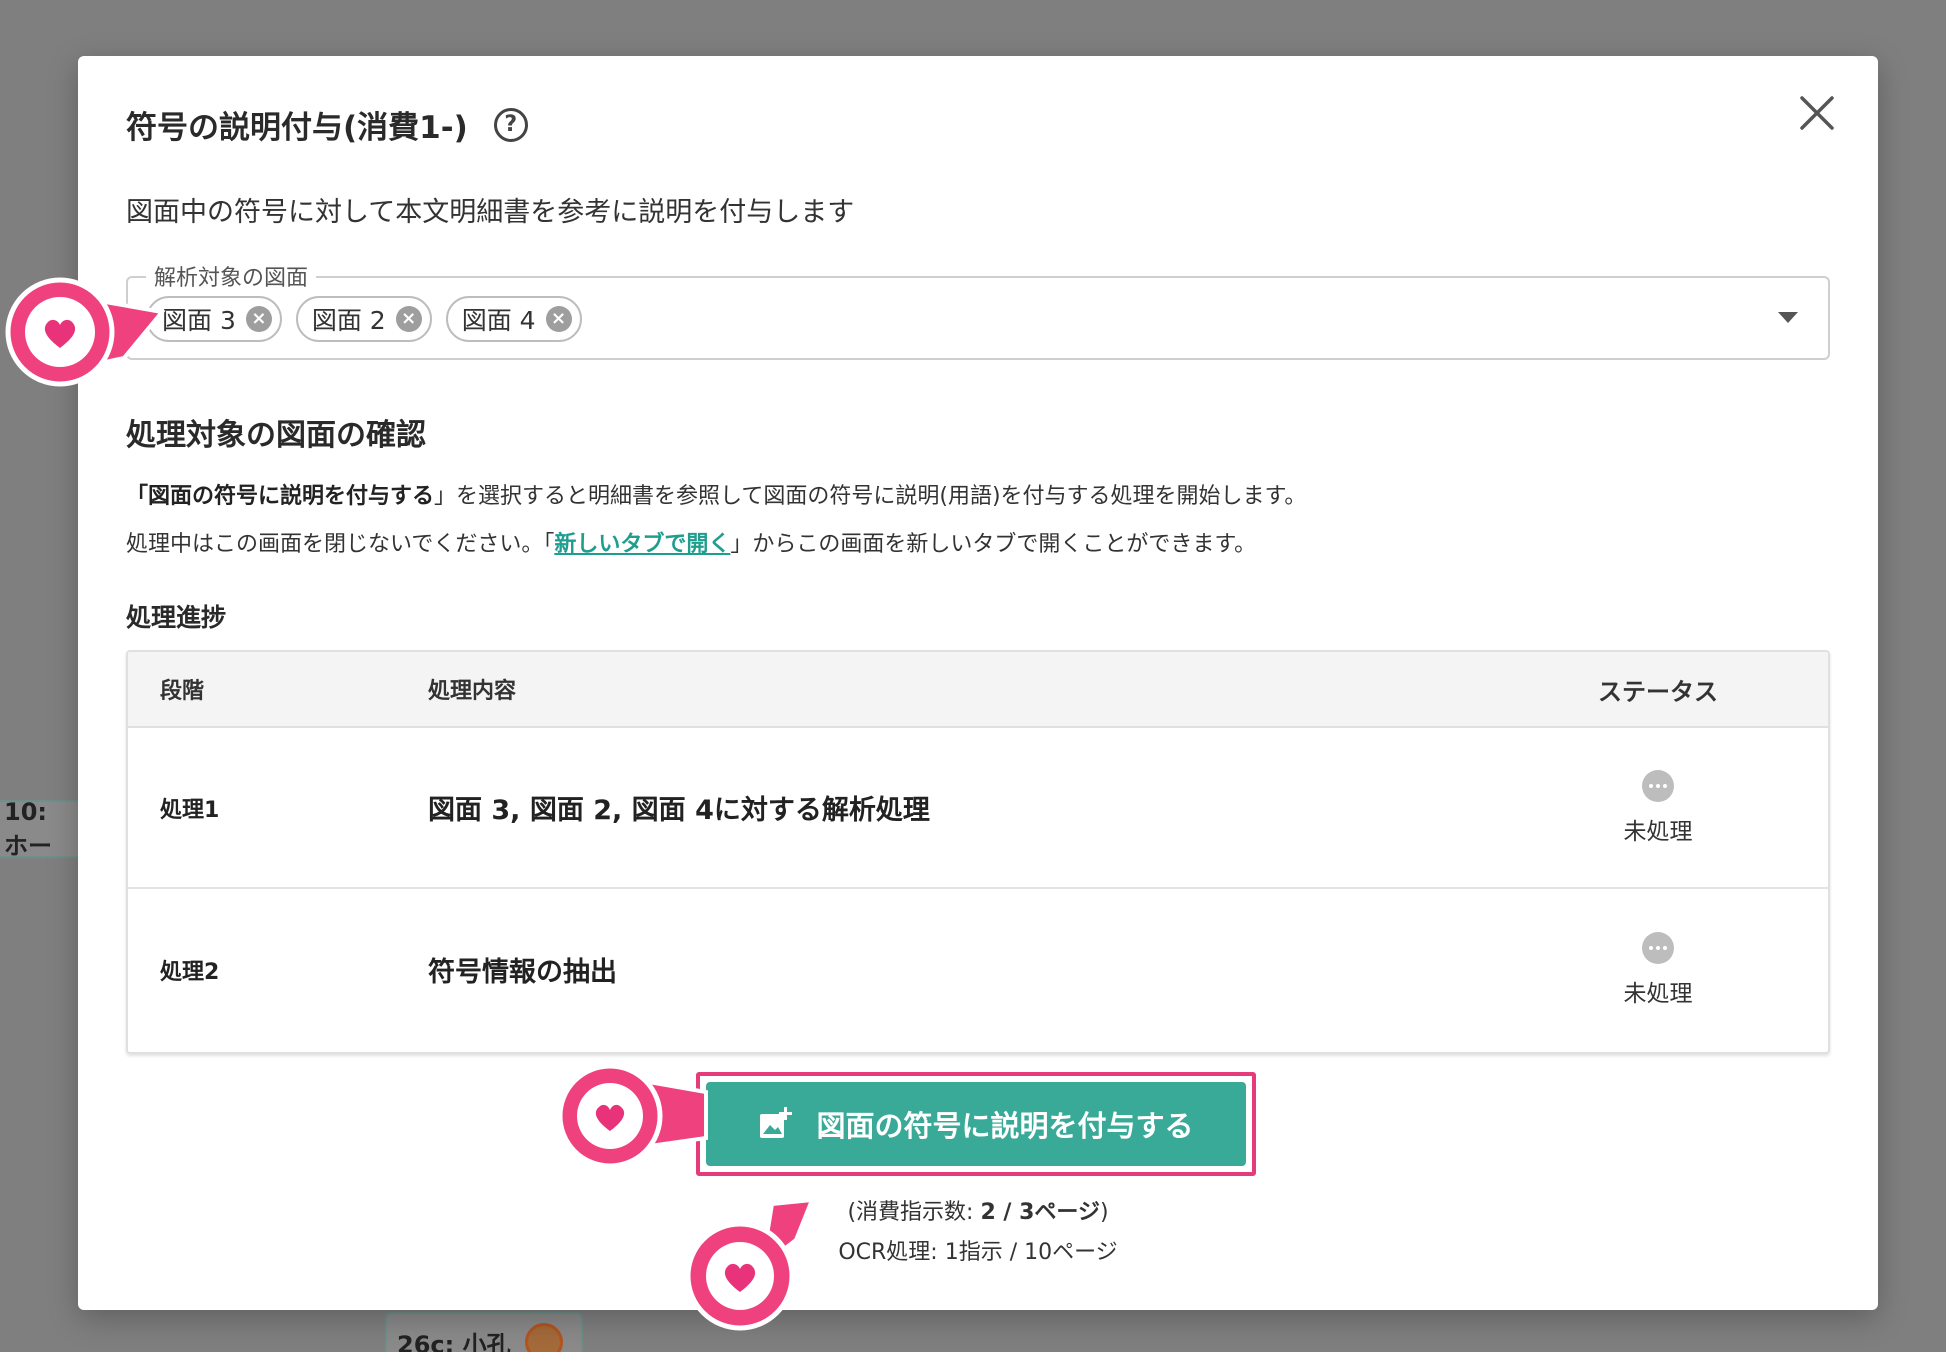 The image size is (1946, 1352). What do you see at coordinates (914, 1212) in the screenshot?
I see `consumption-prefix: (消費指示数:` at bounding box center [914, 1212].